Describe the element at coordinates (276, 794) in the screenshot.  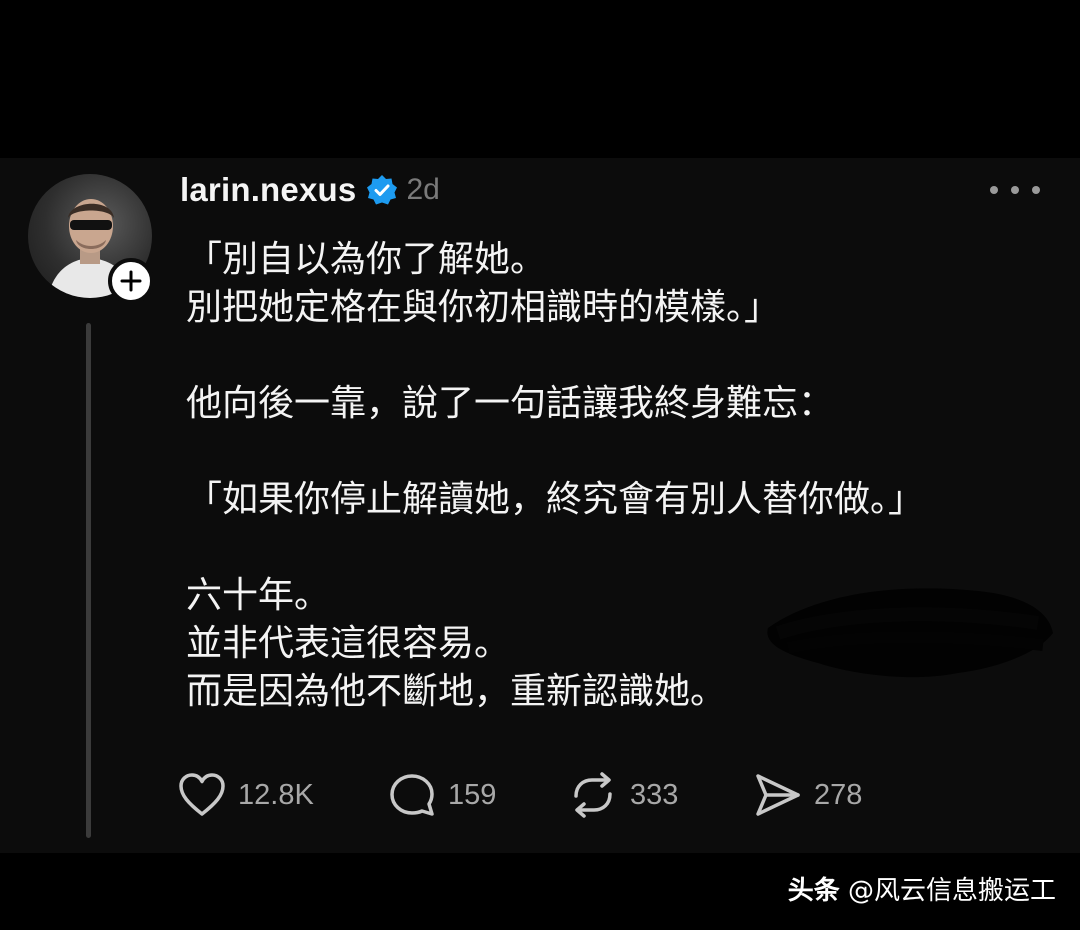
I see `like-count: 12.8K` at that location.